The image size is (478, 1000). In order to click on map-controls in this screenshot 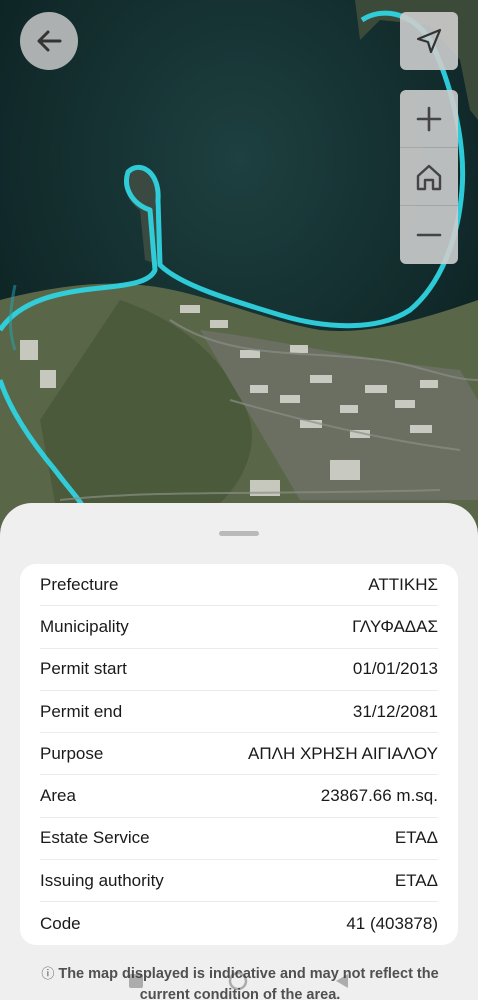, I will do `click(429, 177)`.